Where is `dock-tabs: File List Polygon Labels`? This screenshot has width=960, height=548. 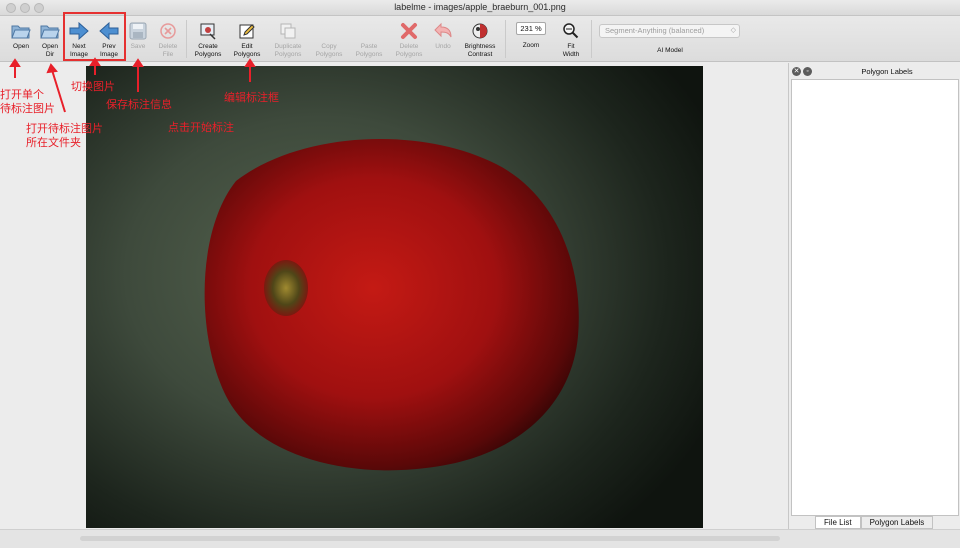
dock-tabs: File List Polygon Labels is located at coordinates (874, 522).